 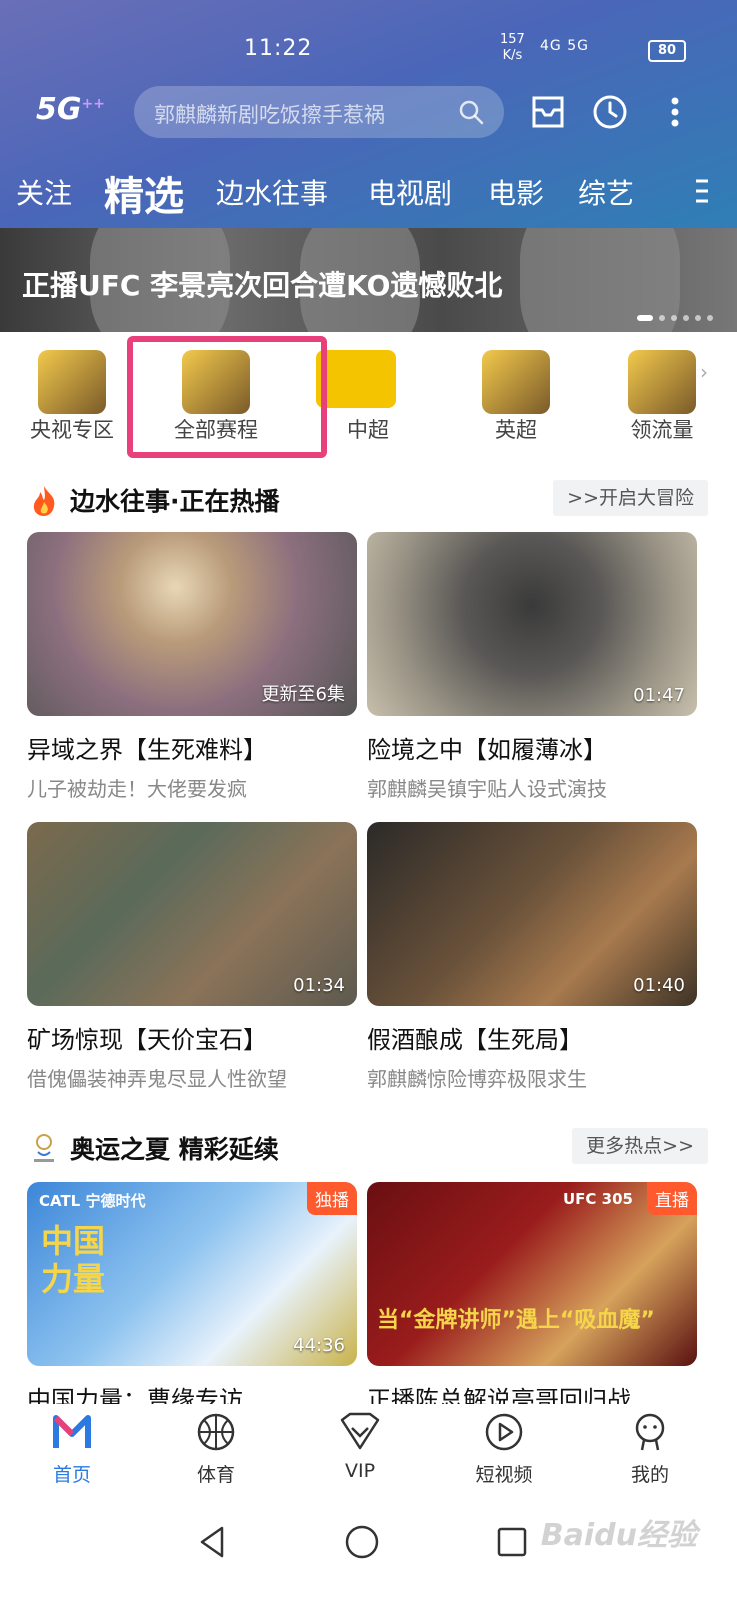 What do you see at coordinates (72, 430) in the screenshot?
I see `channel-label: 央视专区` at bounding box center [72, 430].